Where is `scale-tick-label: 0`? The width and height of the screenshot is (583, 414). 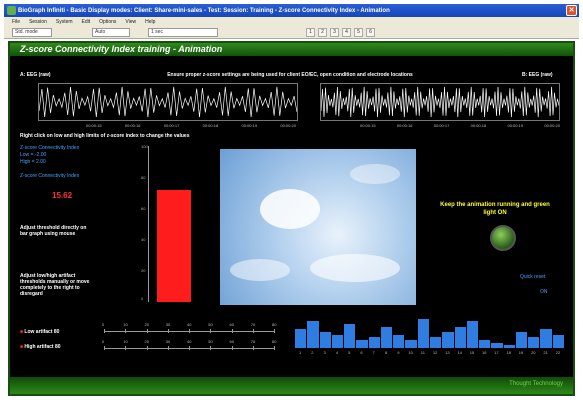
scale-tick-label: 0 is located at coordinates (103, 341).